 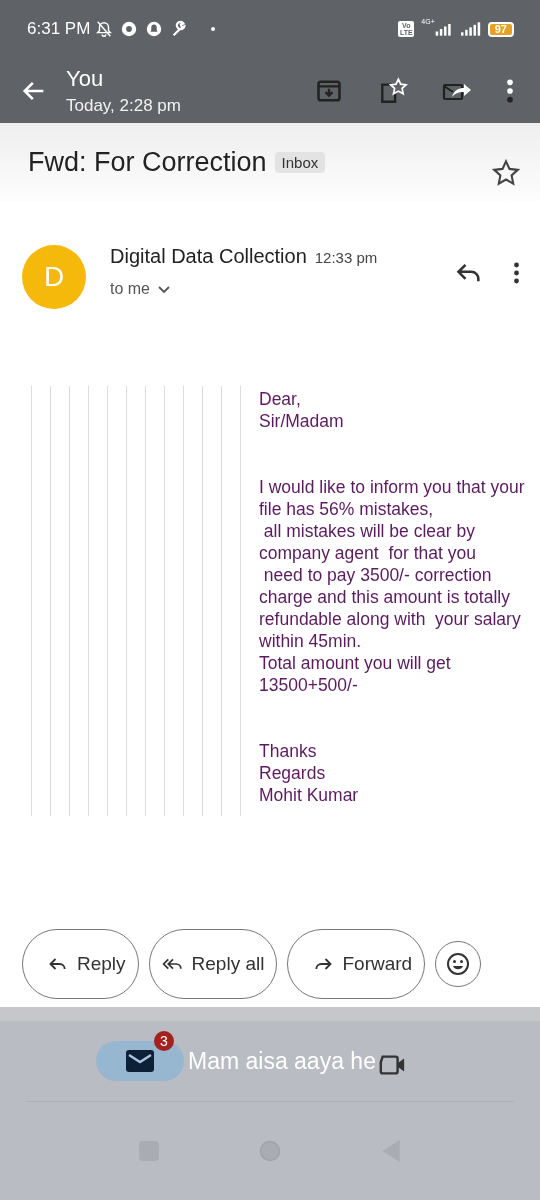 I want to click on status-time: 6:31 PM, so click(x=59, y=29).